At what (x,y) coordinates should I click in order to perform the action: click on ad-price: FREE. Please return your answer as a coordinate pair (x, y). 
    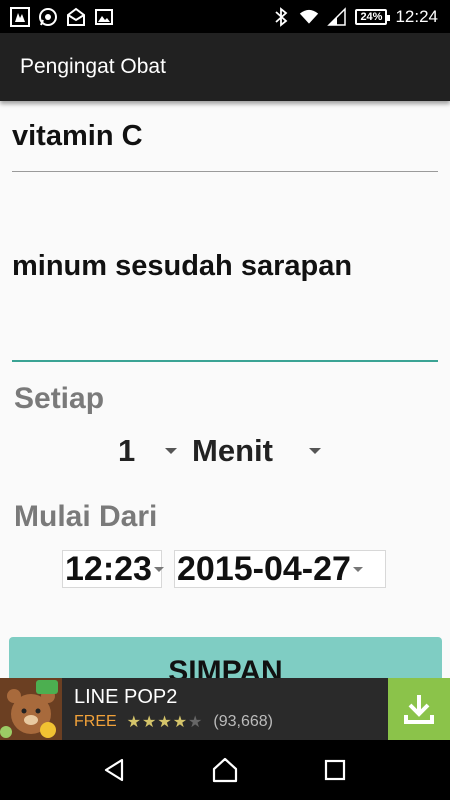
    Looking at the image, I should click on (95, 721).